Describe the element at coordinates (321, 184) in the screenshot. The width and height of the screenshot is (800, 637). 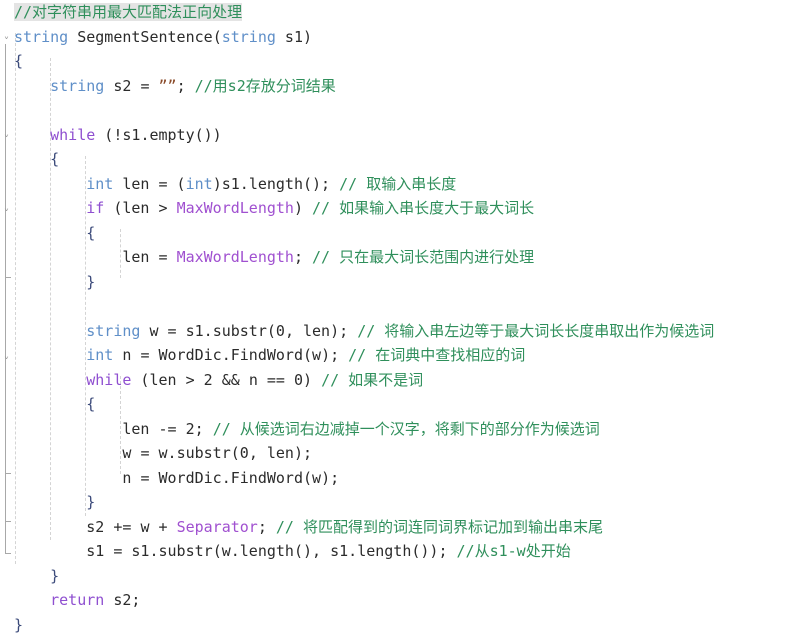
I see `code-token-punct: ();` at that location.